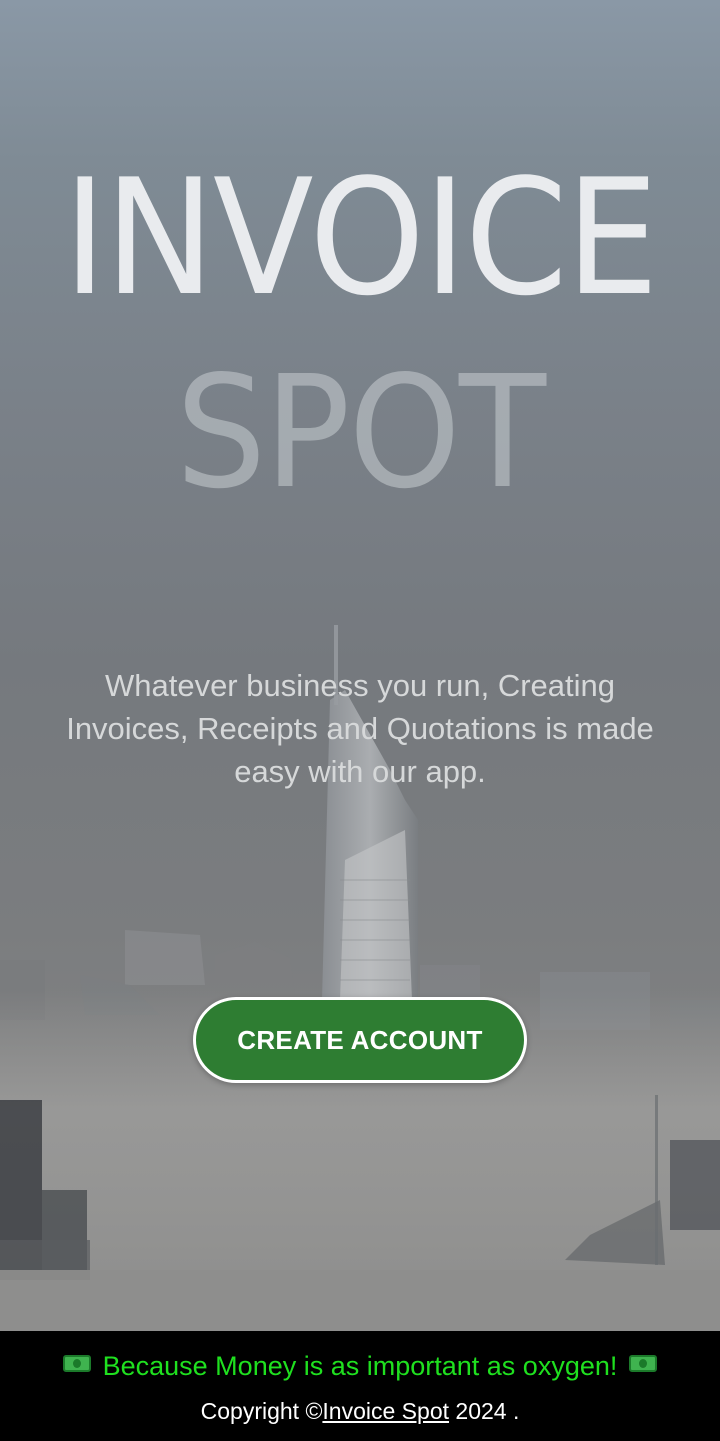 This screenshot has height=1441, width=720. I want to click on copyright-suffix: 2024 ., so click(484, 1411).